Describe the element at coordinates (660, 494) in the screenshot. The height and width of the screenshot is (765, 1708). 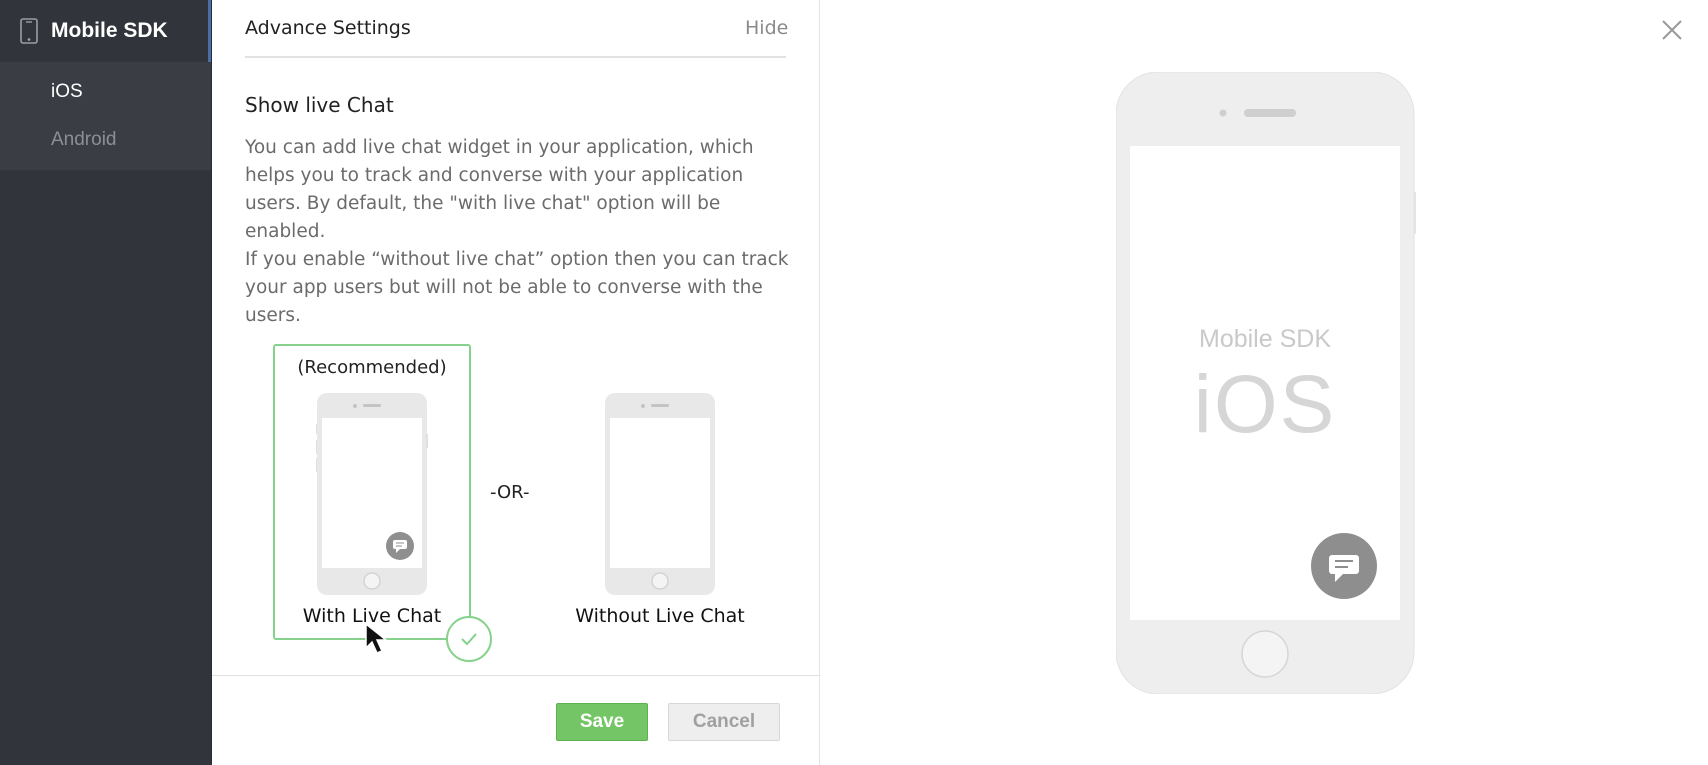
I see `phone-without-chat-icon` at that location.